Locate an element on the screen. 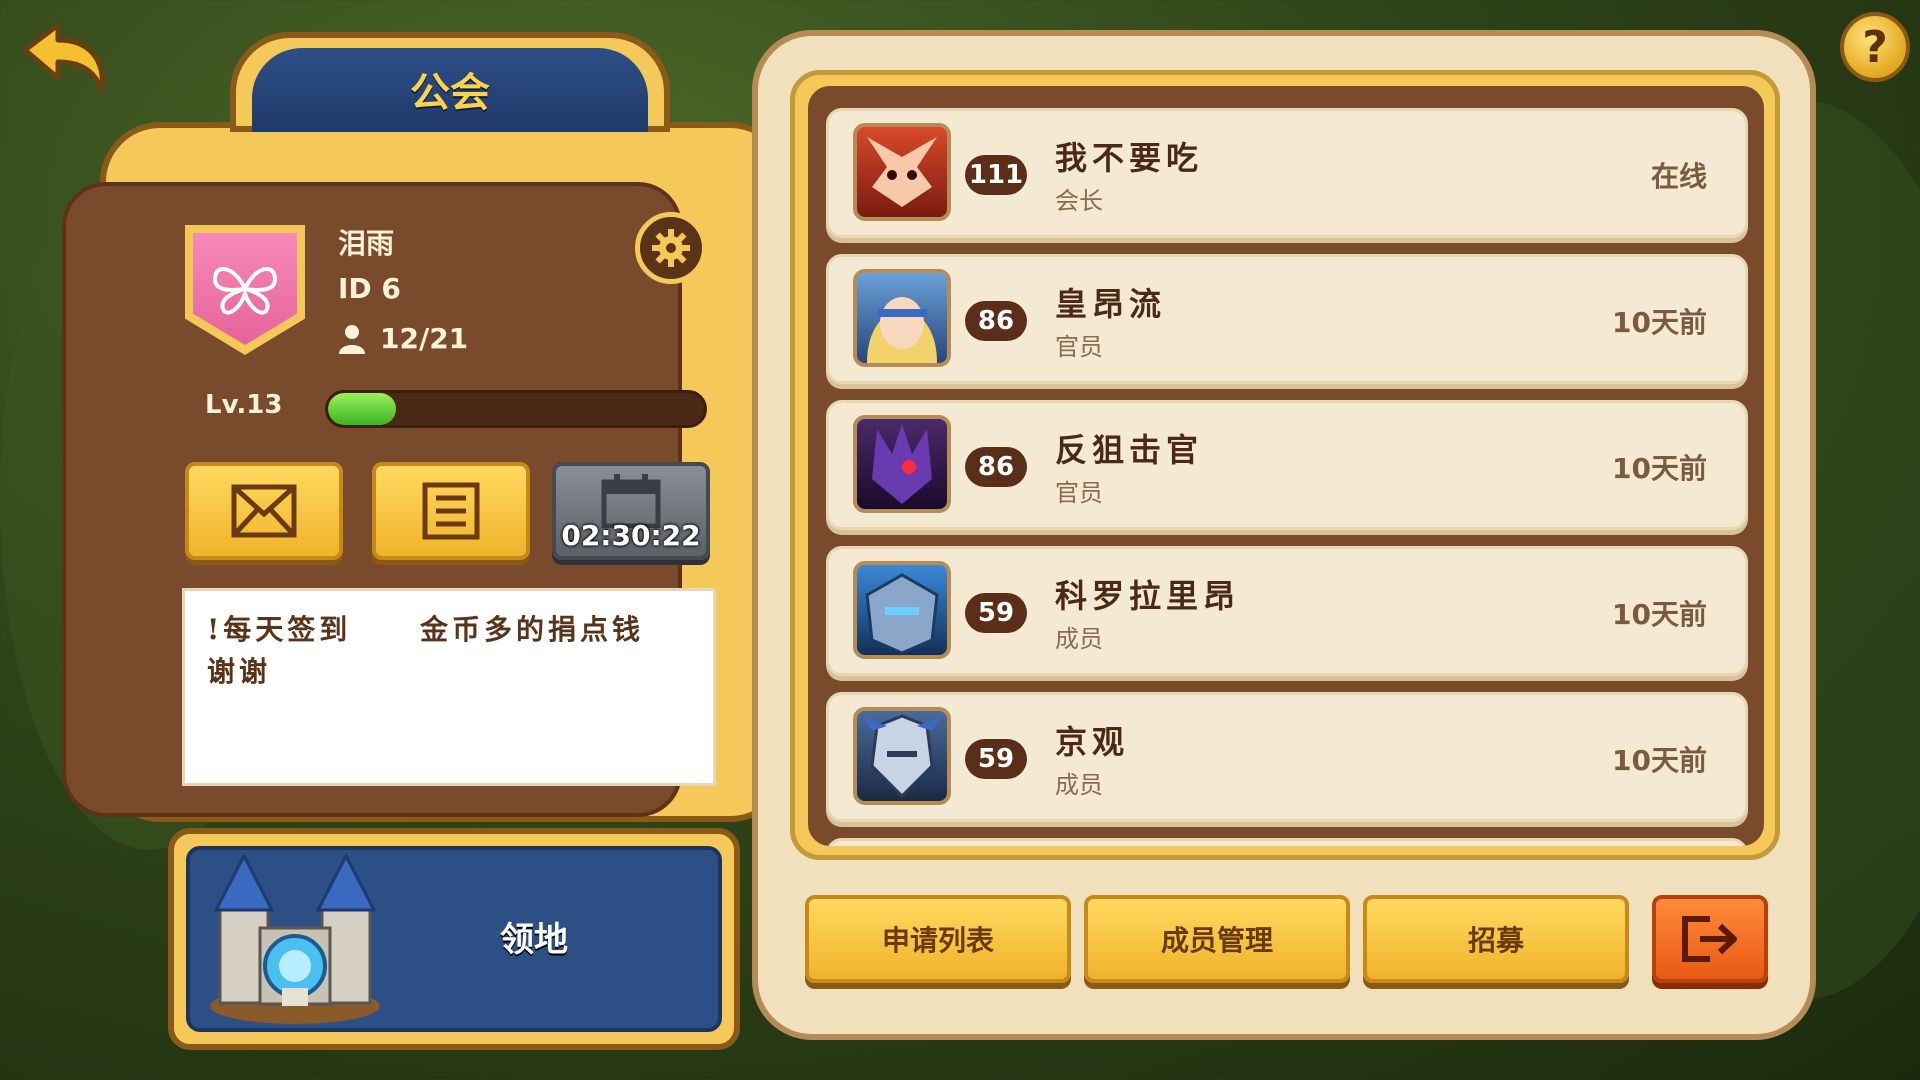 The image size is (1920, 1080). settings-button is located at coordinates (671, 248).